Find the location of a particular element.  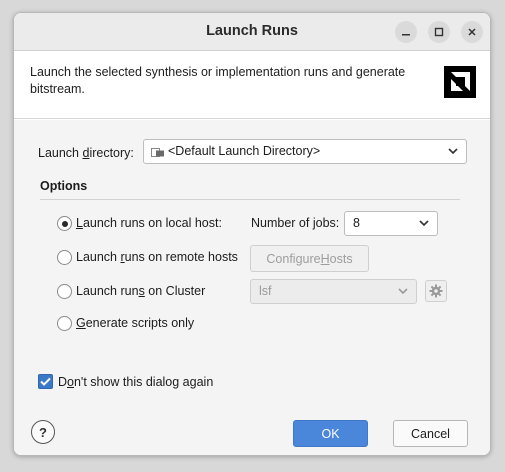

remote-hosts-radio is located at coordinates (64, 257).